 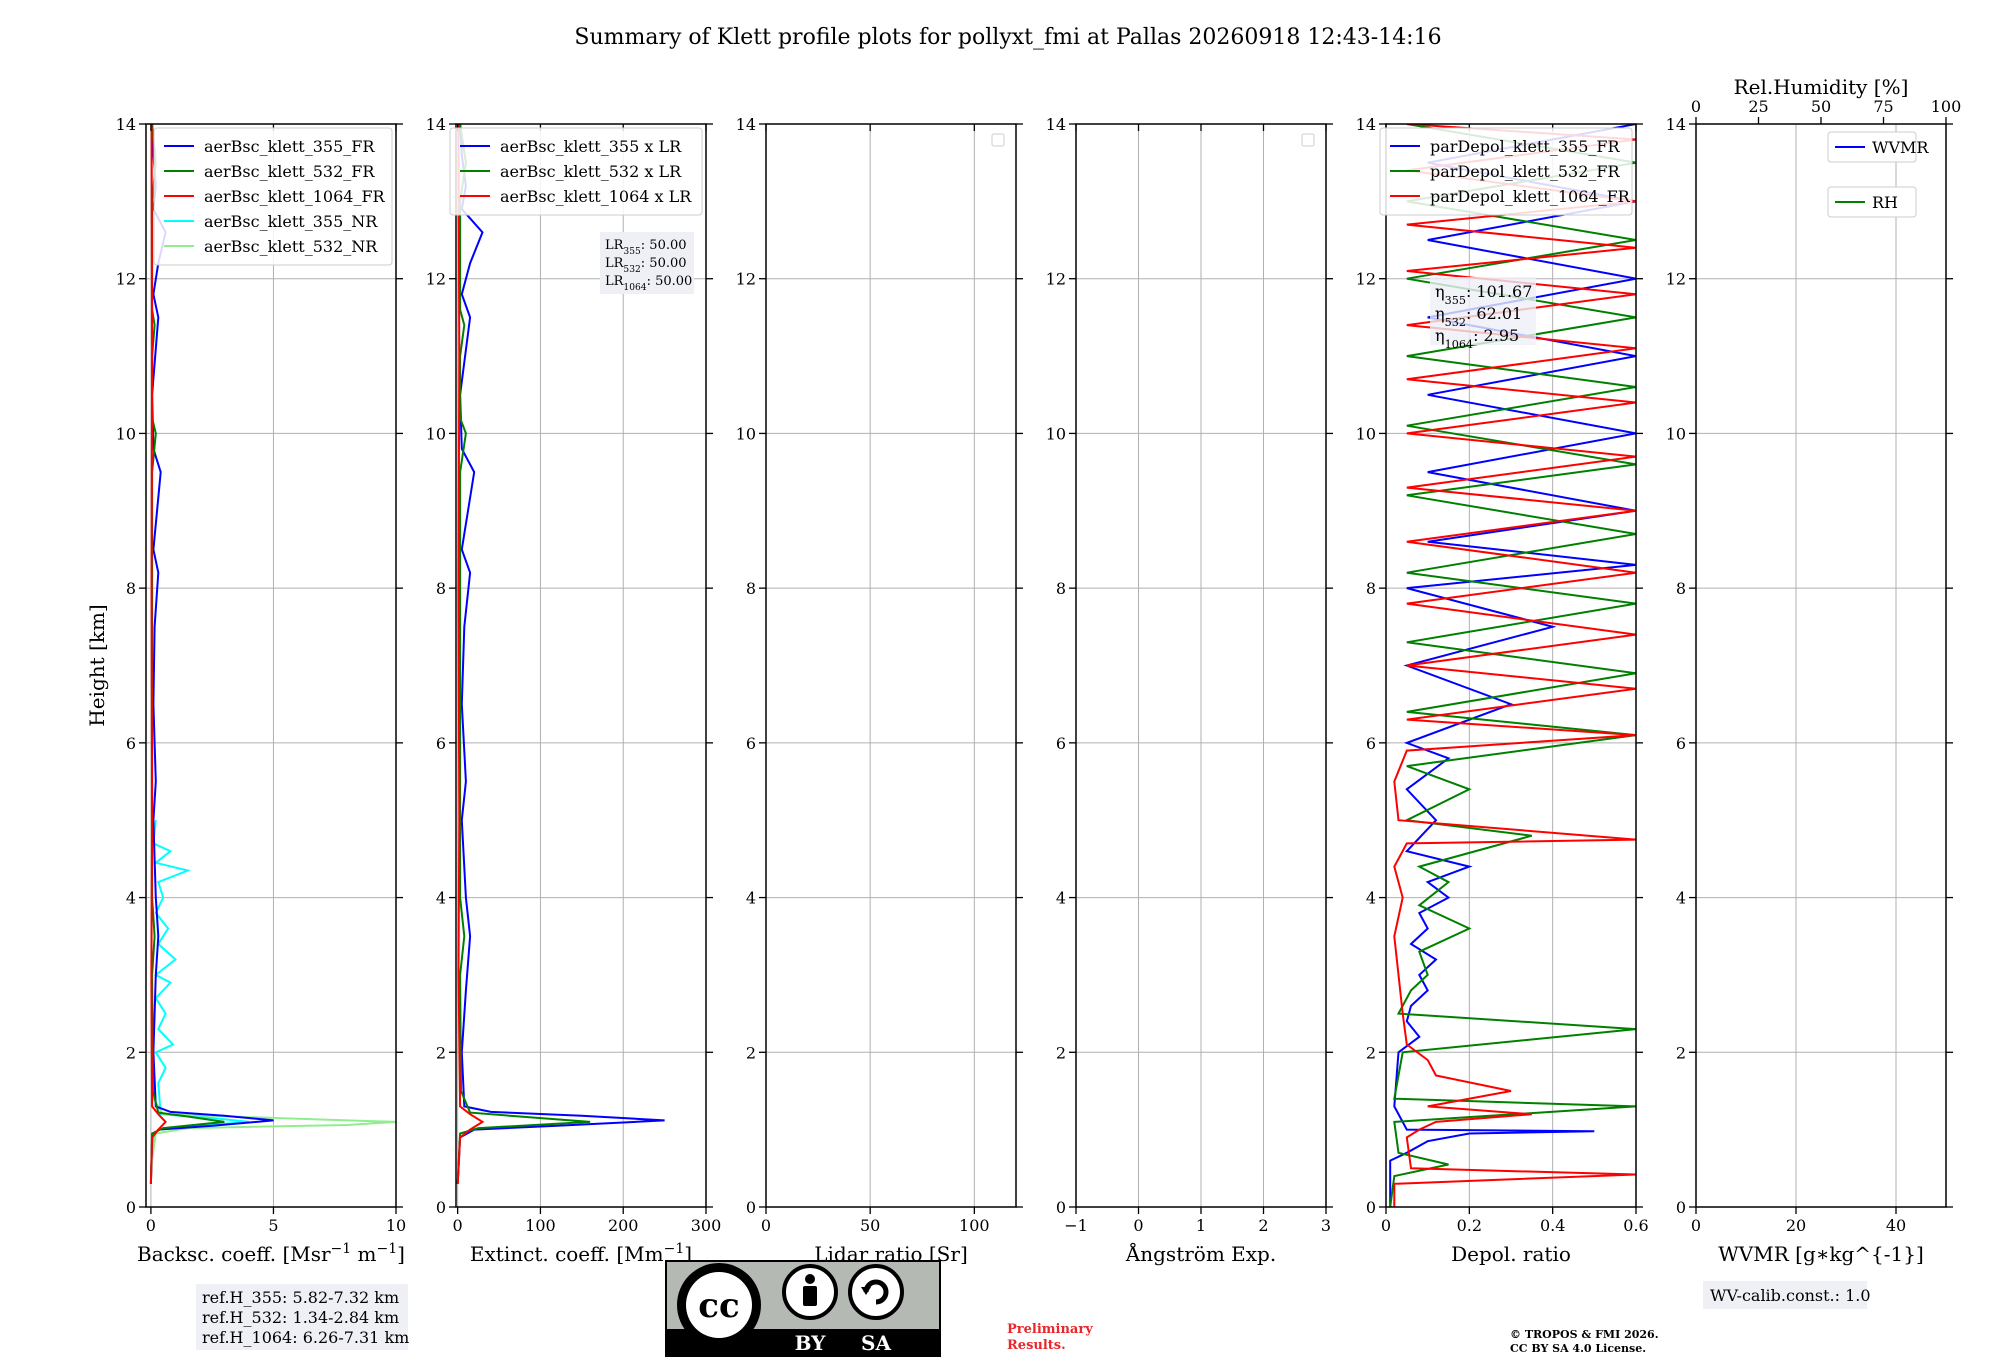 What do you see at coordinates (1525, 146) in the screenshot?
I see `legend-label: parDepol_klett_355_FR` at bounding box center [1525, 146].